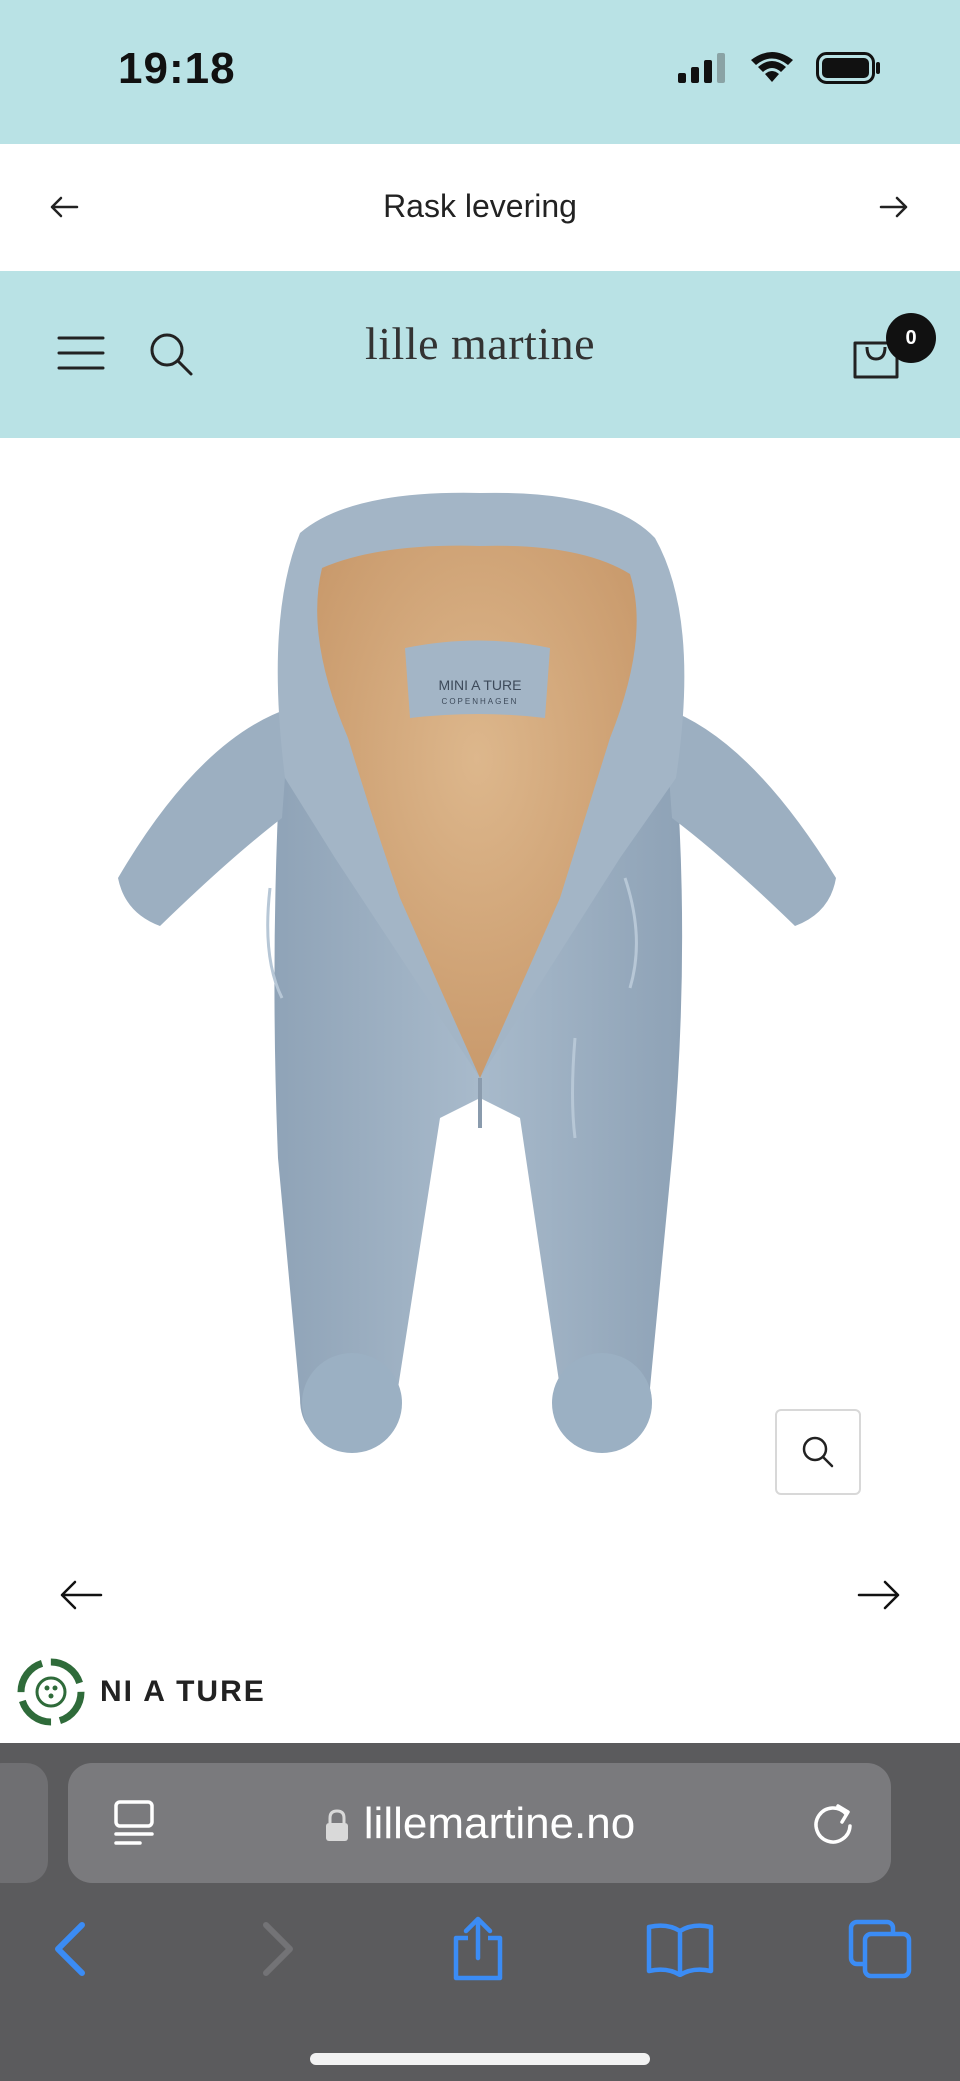  I want to click on garment-label-text: MINI A TURE, so click(480, 685).